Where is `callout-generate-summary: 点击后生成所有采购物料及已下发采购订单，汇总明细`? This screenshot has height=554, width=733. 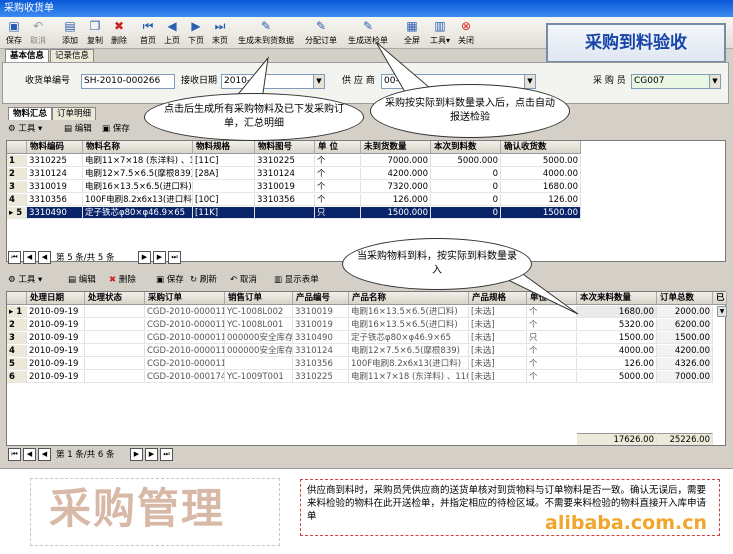
callout-generate-summary: 点击后生成所有采购物料及已下发采购订单，汇总明细 is located at coordinates (254, 117).